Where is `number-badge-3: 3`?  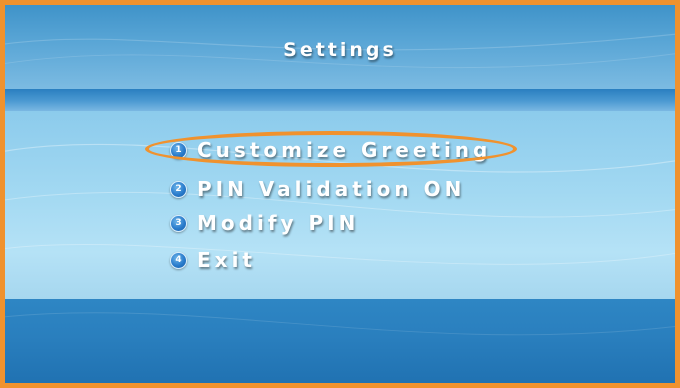
number-badge-3: 3 is located at coordinates (178, 223).